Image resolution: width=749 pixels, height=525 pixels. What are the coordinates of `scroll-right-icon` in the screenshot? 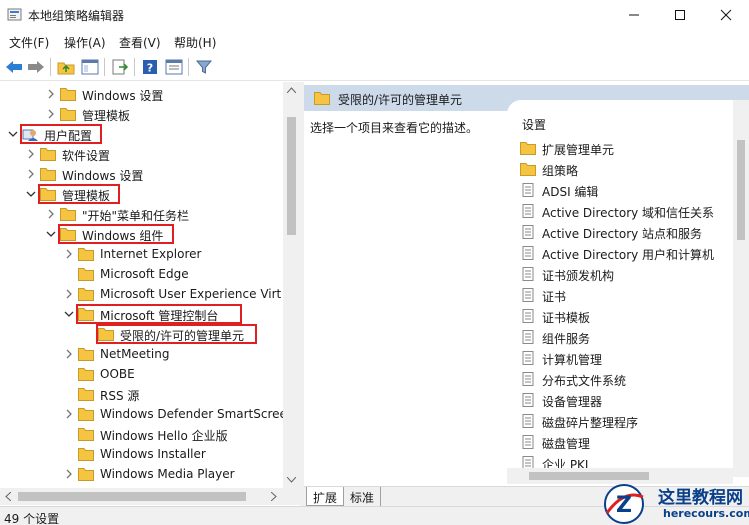 It's located at (274, 496).